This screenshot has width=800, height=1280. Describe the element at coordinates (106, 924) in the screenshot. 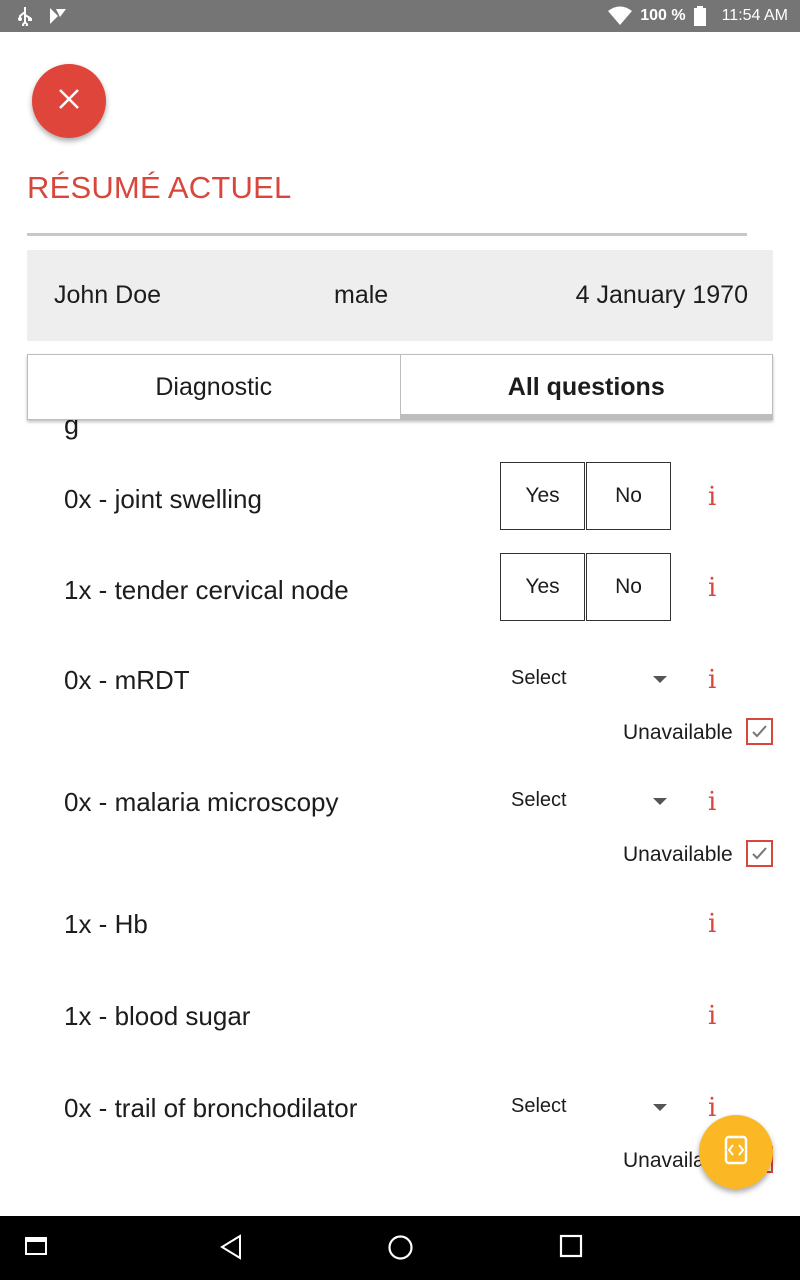

I see `question-label: 1x - Hb` at that location.